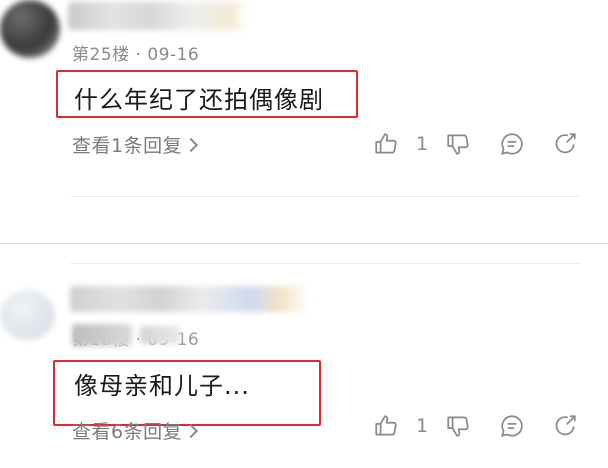  I want to click on view-replies-link: 查看6条回复, so click(135, 430).